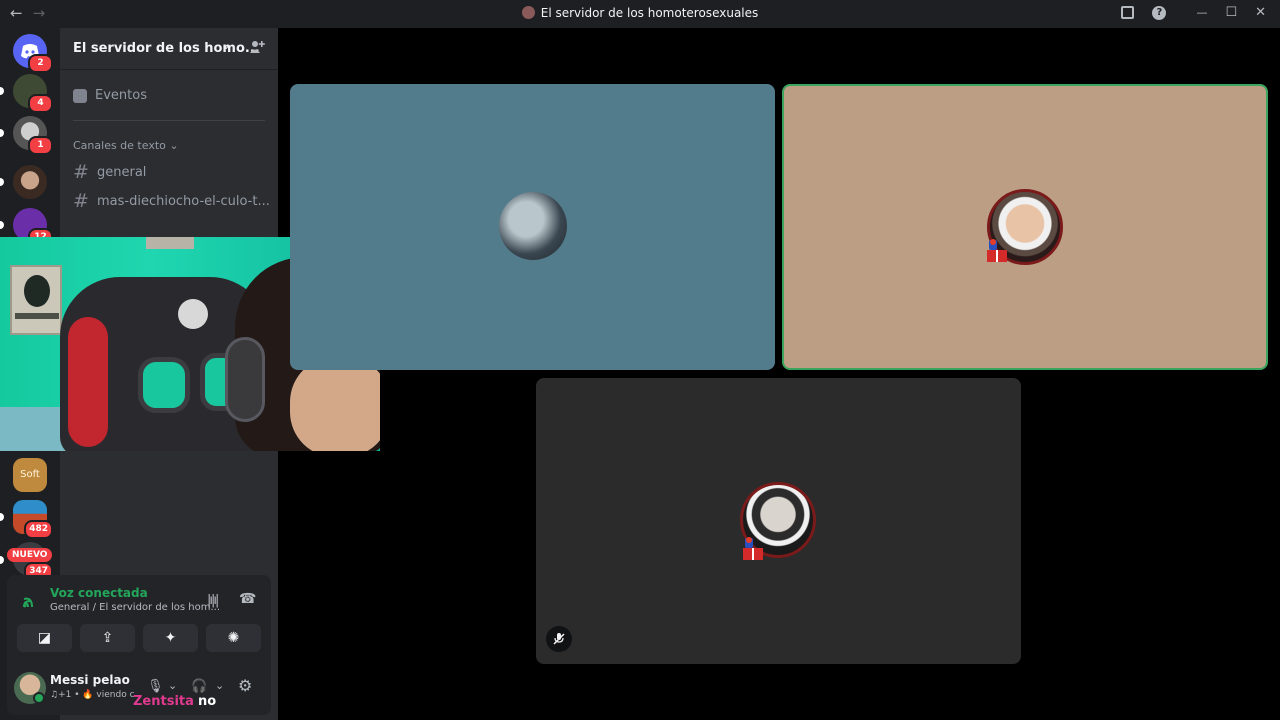 This screenshot has height=720, width=1280. I want to click on events-label: Eventos, so click(121, 95).